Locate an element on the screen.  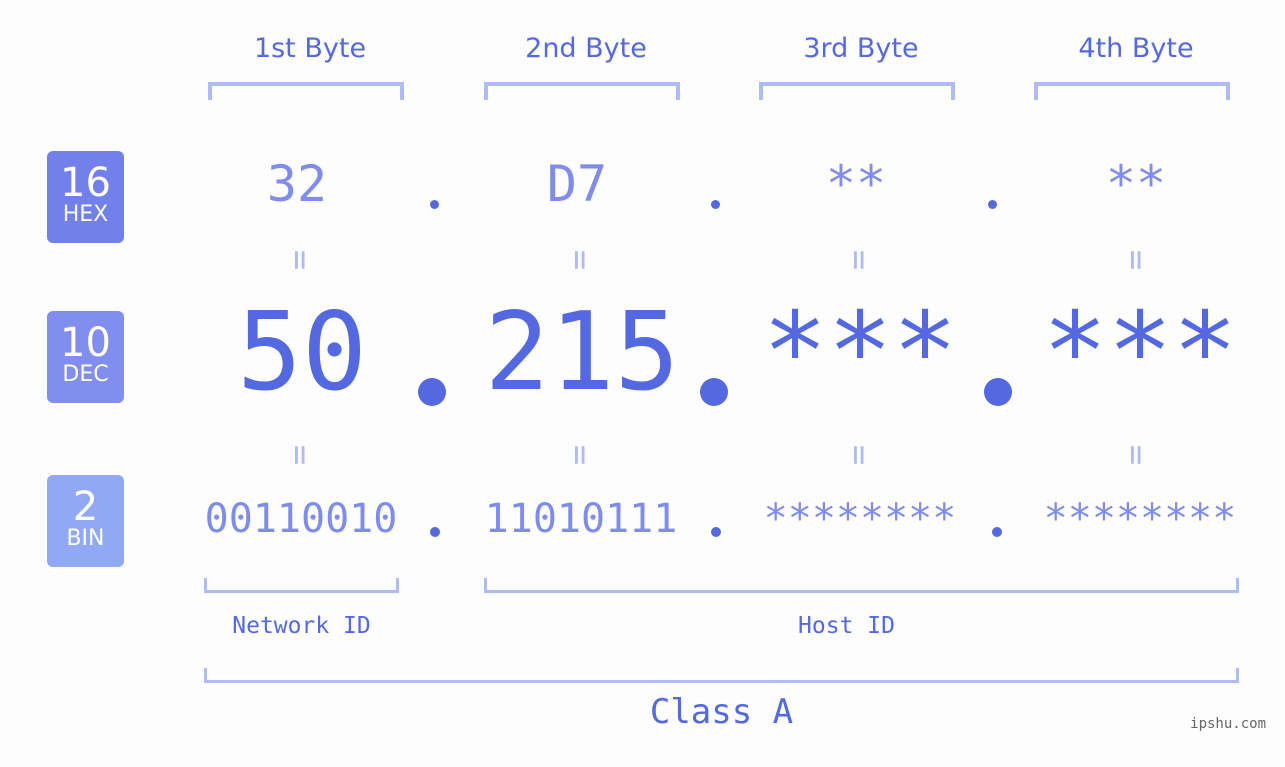
hex-value-1: 32 is located at coordinates (297, 184).